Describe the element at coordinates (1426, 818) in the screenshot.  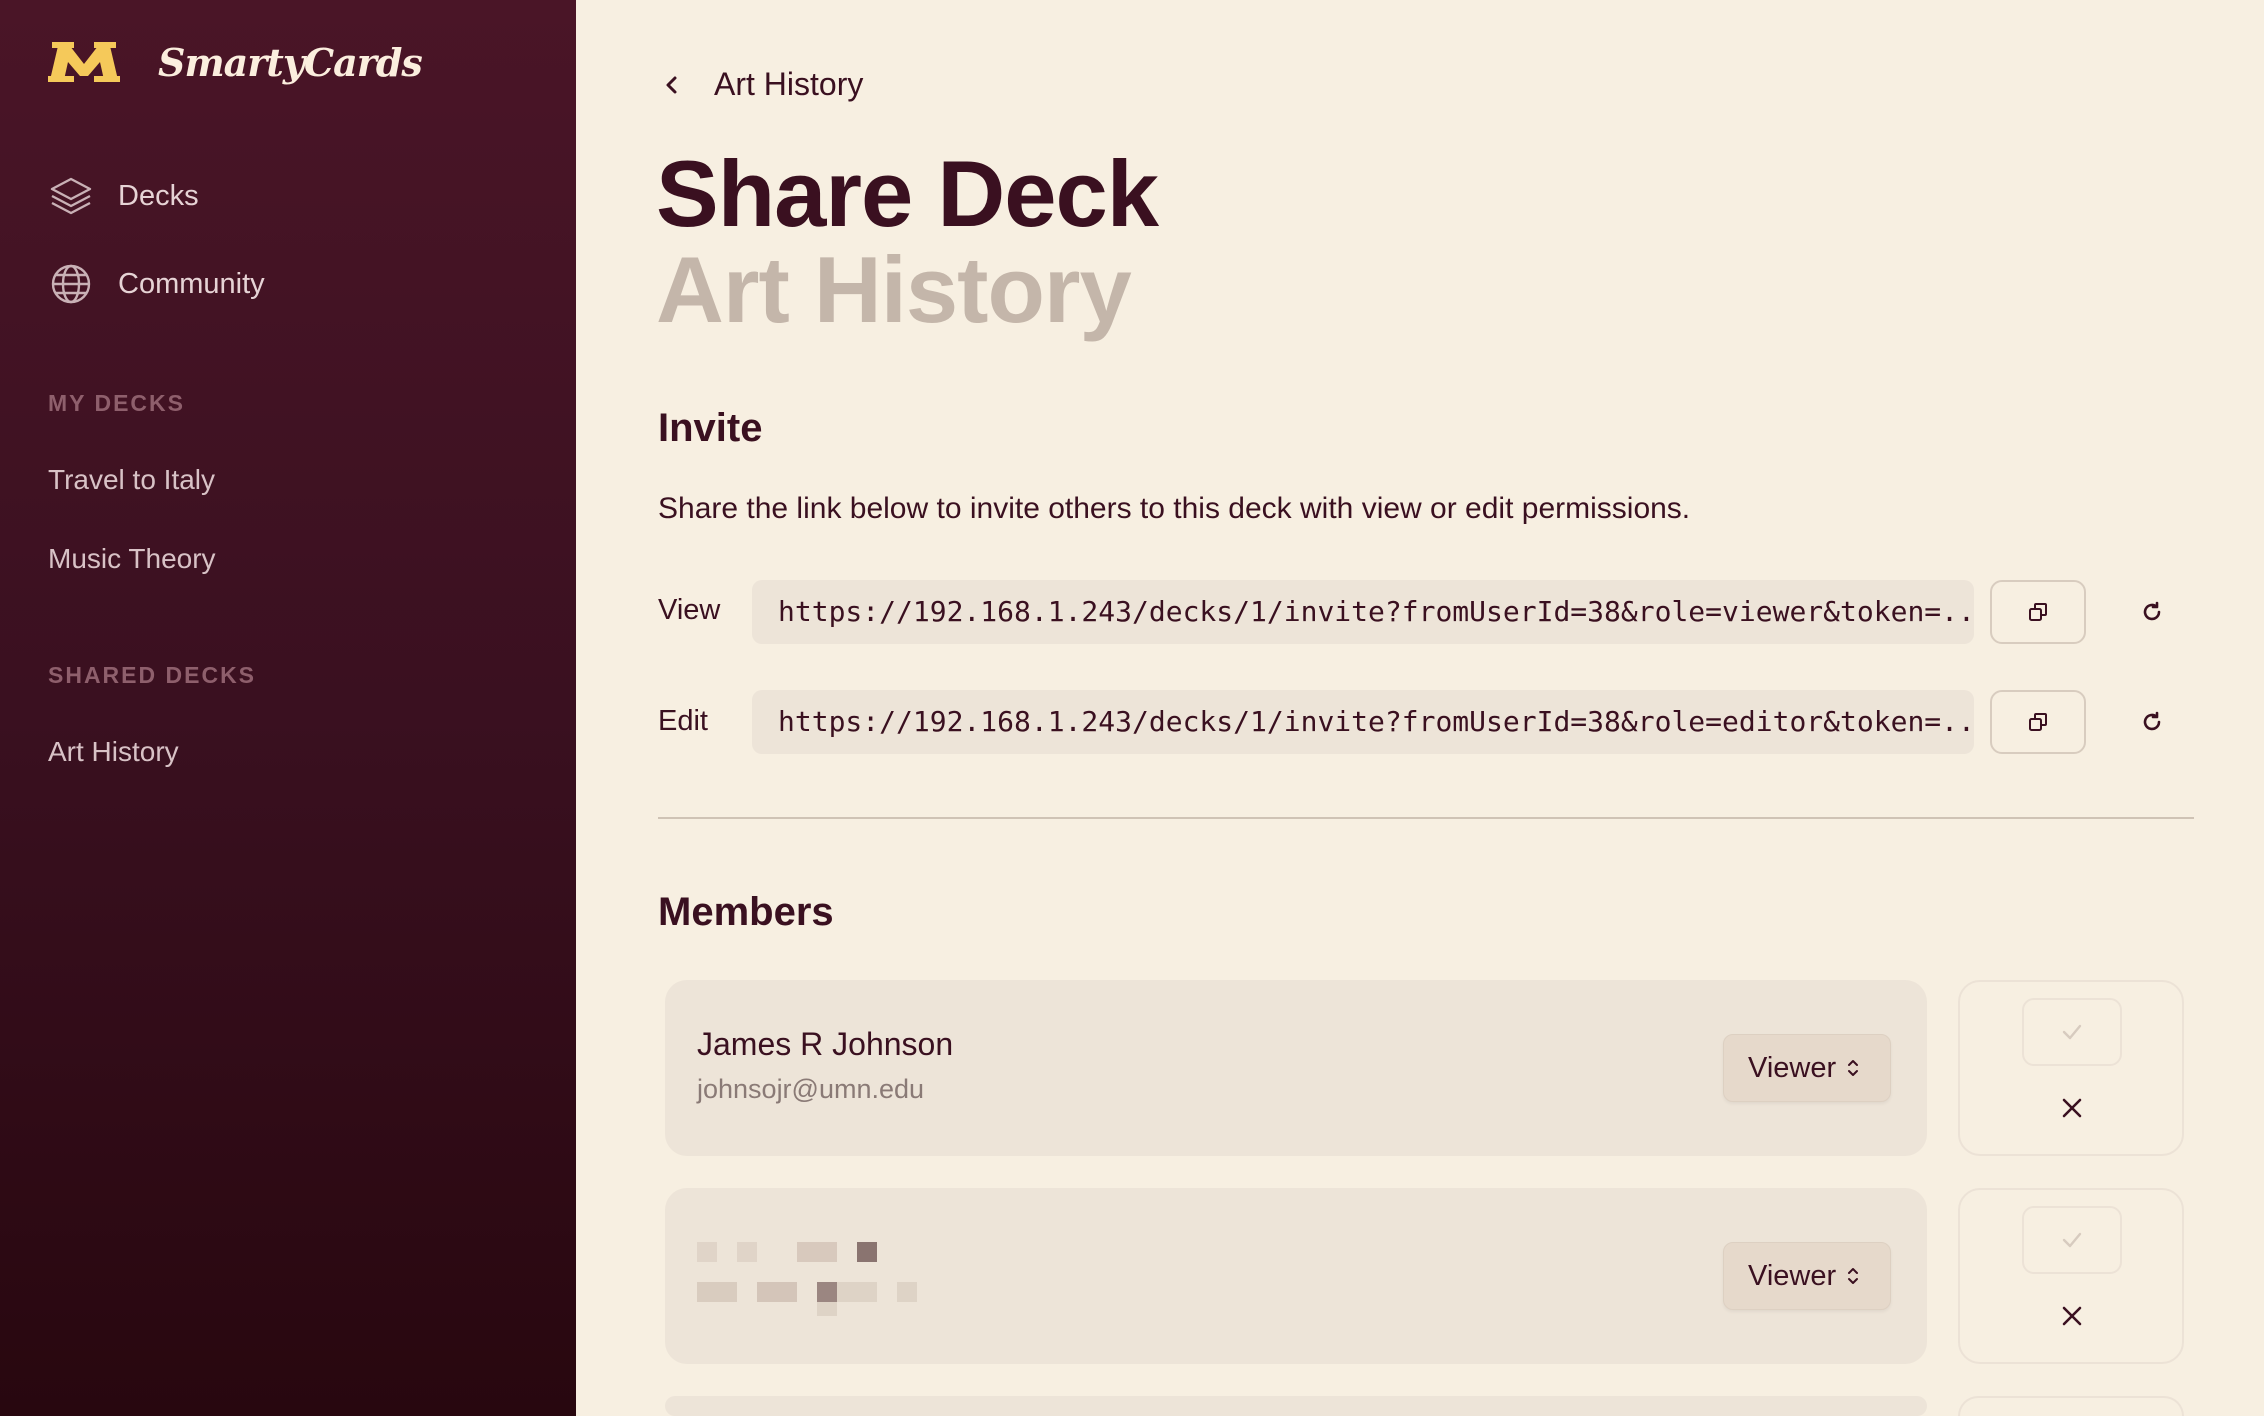
I see `section-divider` at that location.